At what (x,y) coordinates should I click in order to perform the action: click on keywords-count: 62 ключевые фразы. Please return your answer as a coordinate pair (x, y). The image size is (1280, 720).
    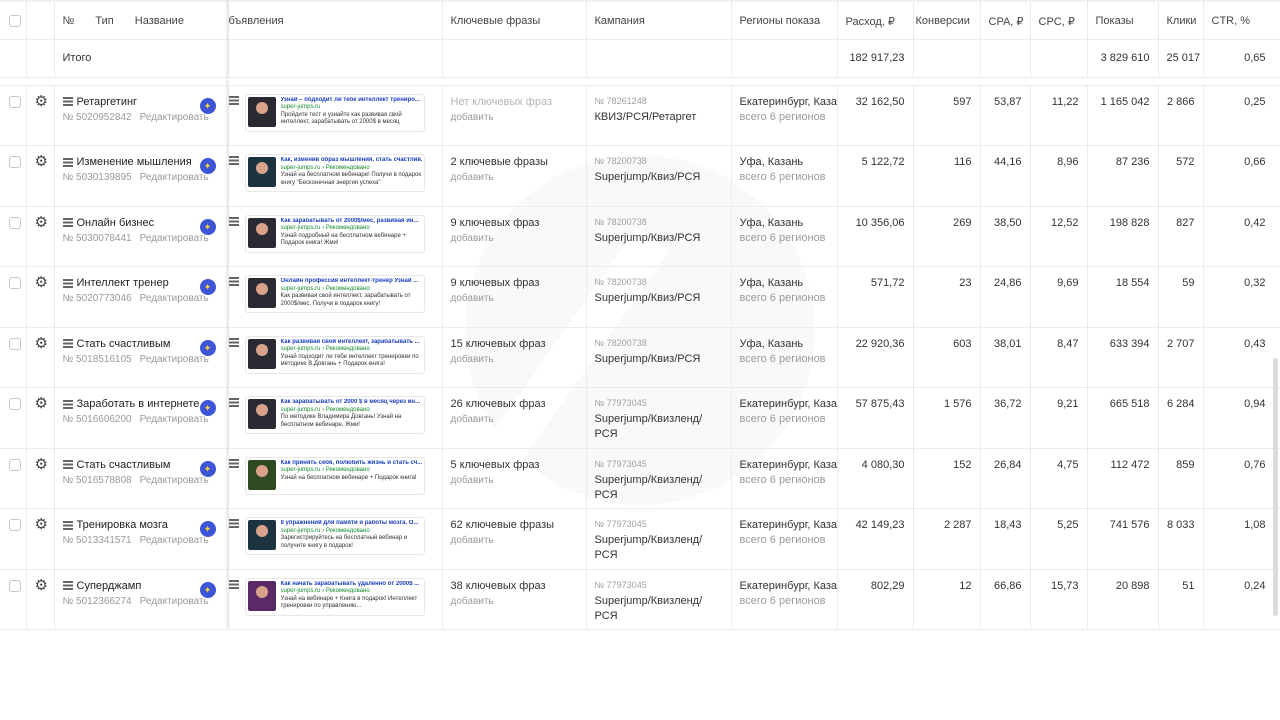
    Looking at the image, I should click on (514, 525).